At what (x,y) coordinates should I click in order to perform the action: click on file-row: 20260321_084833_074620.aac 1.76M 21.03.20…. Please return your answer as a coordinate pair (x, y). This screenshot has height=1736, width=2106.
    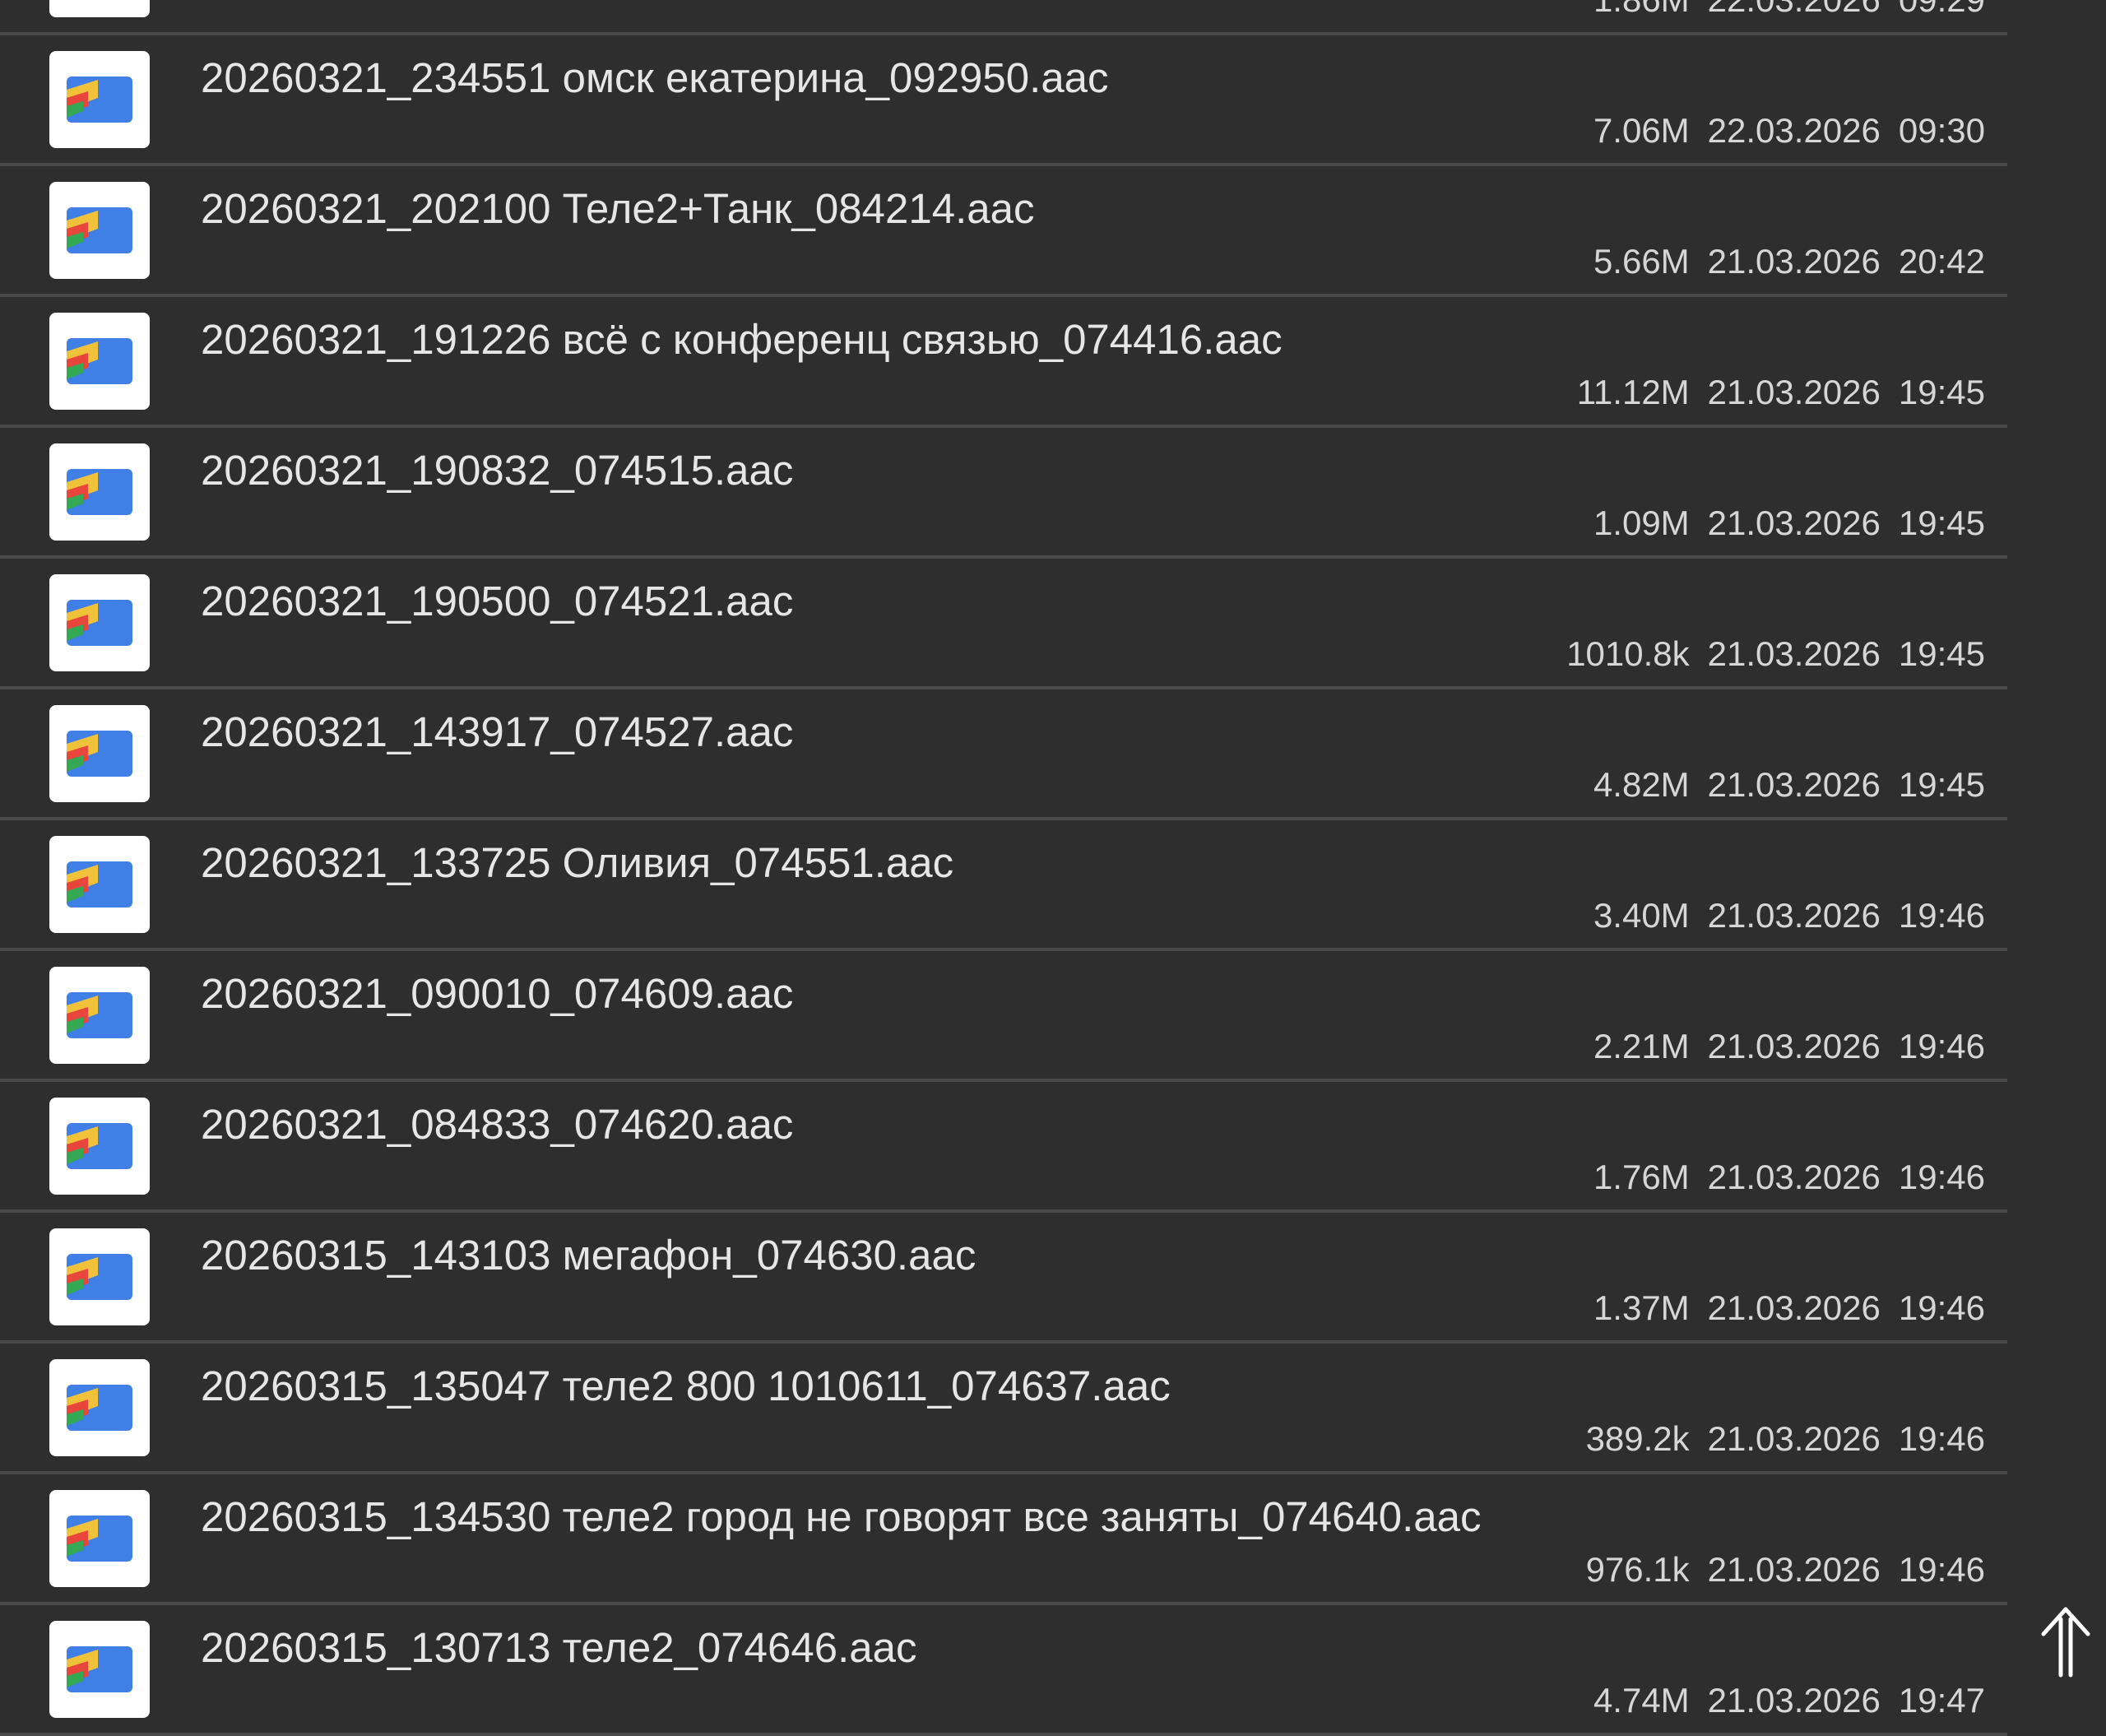
    Looking at the image, I should click on (1003, 1147).